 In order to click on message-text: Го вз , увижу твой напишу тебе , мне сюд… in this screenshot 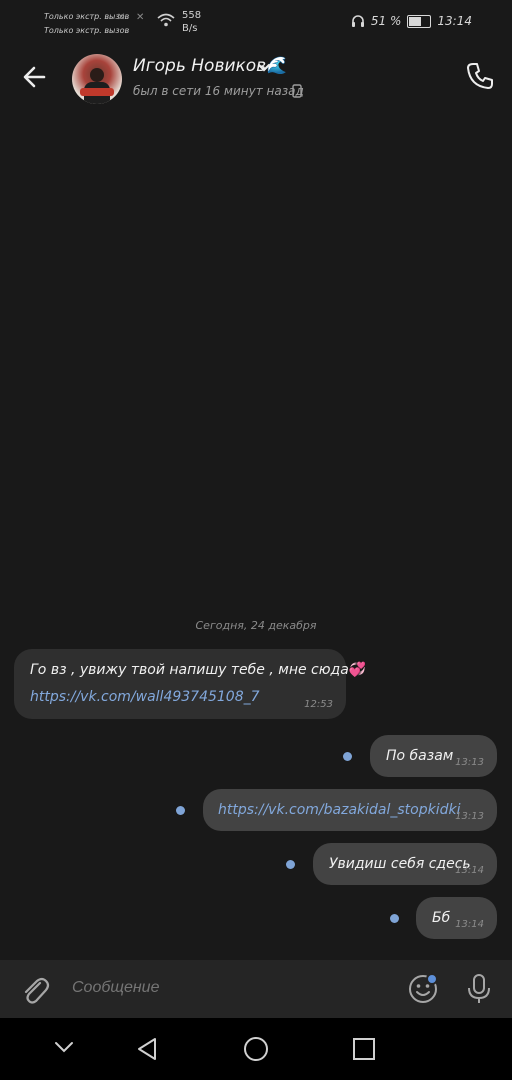, I will do `click(198, 670)`.